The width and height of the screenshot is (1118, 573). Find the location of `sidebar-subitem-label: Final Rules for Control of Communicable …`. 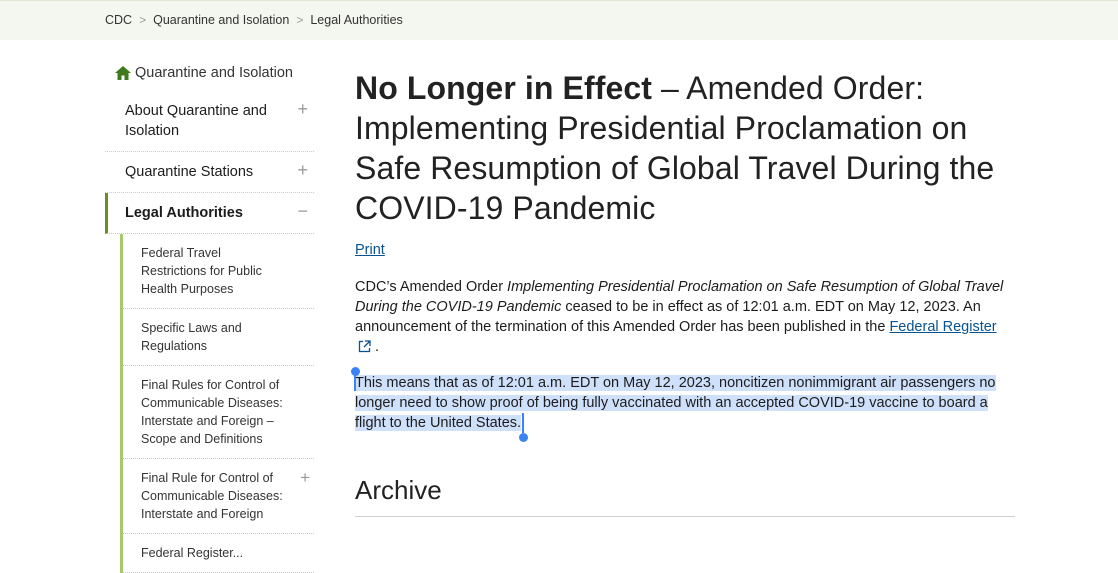

sidebar-subitem-label: Final Rules for Control of Communicable … is located at coordinates (212, 412).